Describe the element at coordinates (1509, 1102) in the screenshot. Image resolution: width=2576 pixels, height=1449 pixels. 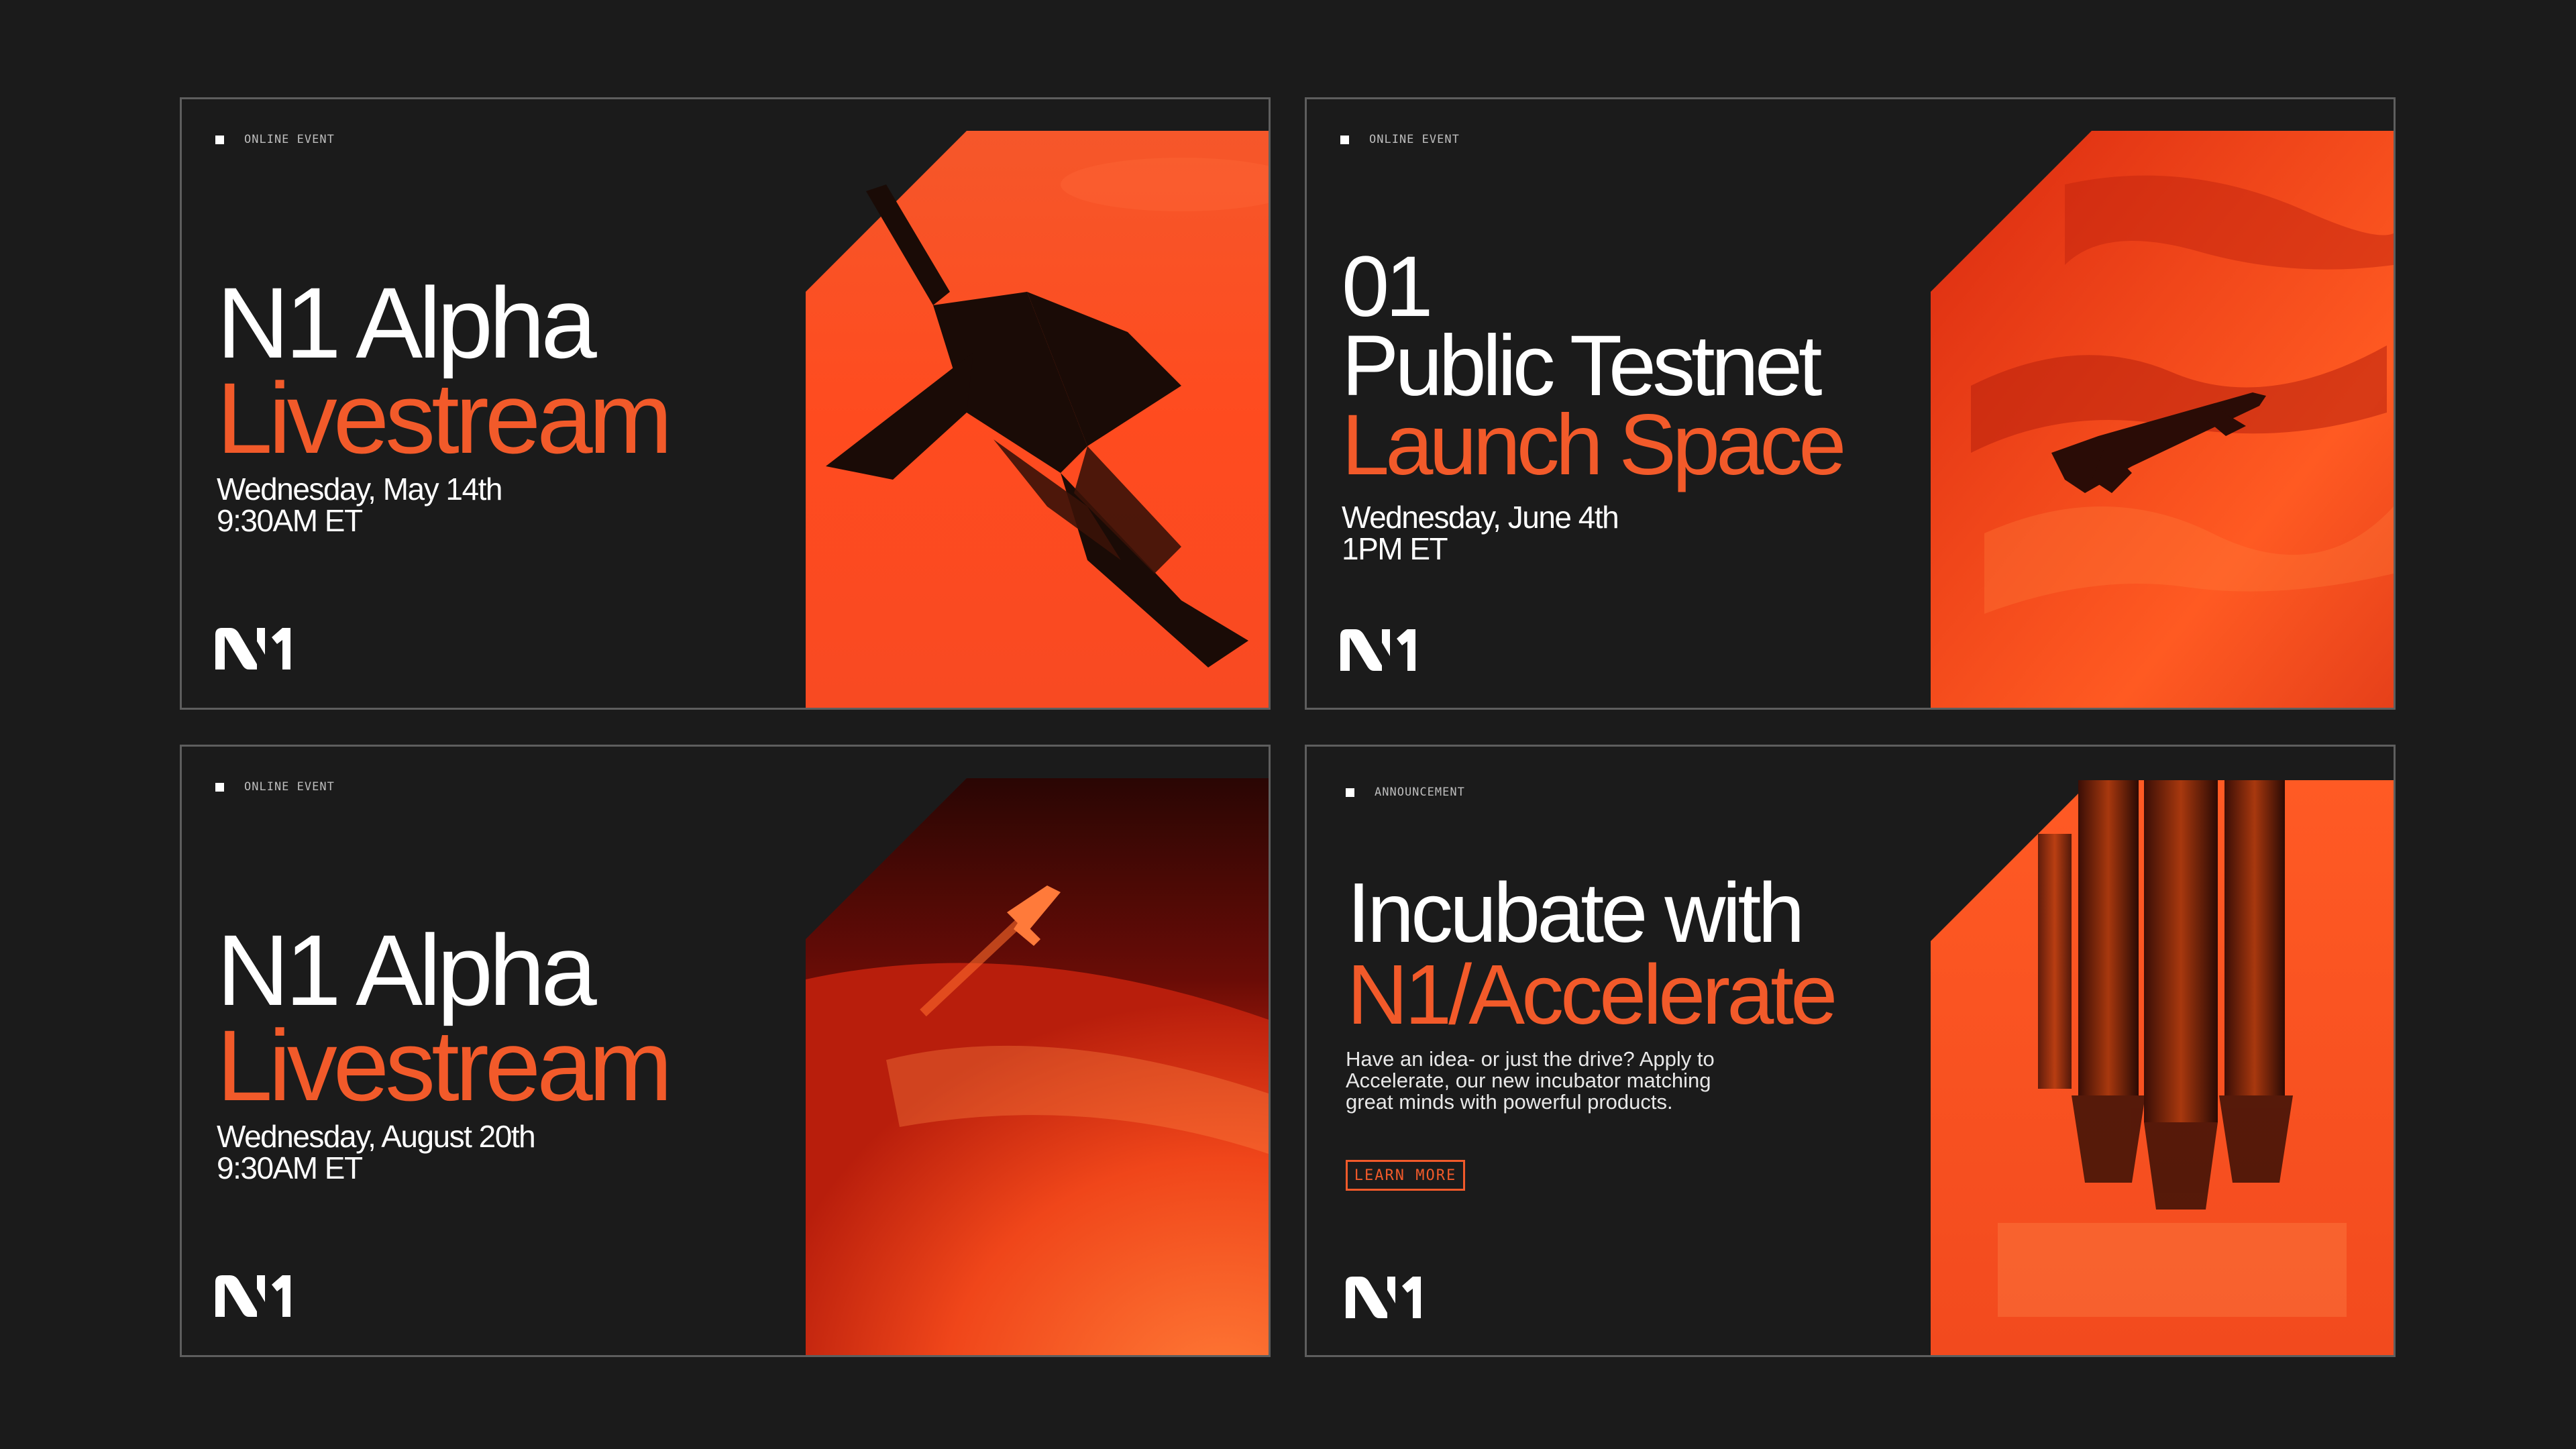
I see `body-line: great minds with powerful products.` at that location.